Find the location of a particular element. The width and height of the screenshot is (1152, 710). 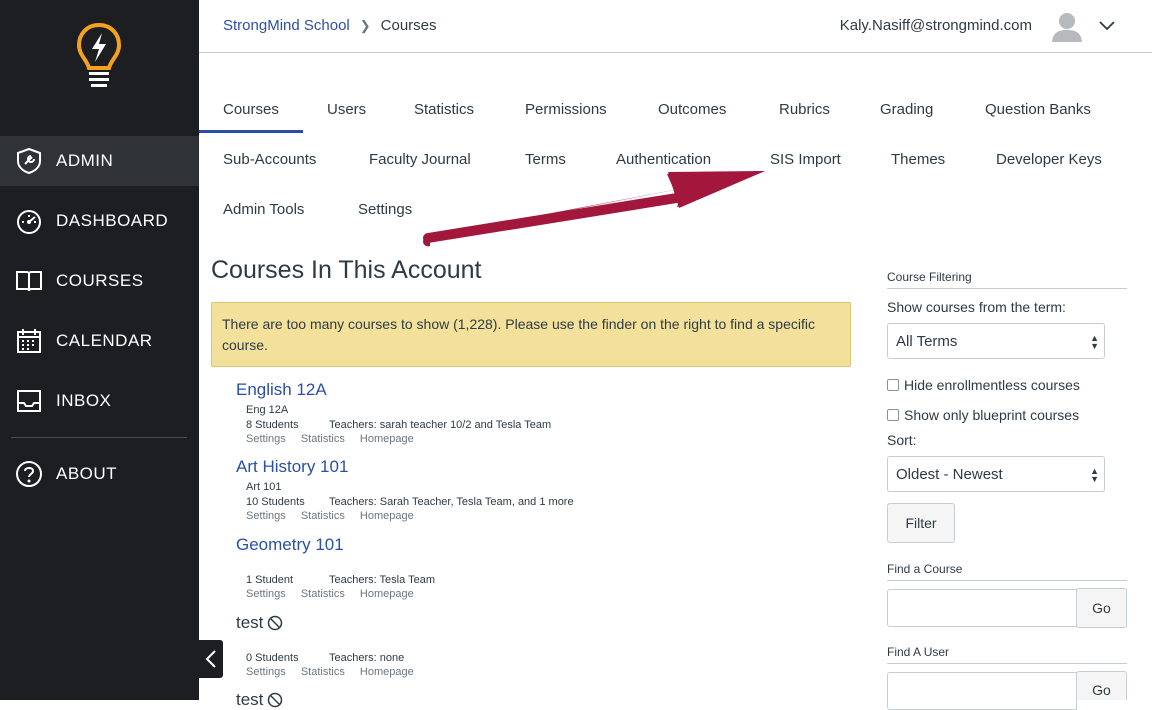

breadcrumb-current: Courses is located at coordinates (408, 25).